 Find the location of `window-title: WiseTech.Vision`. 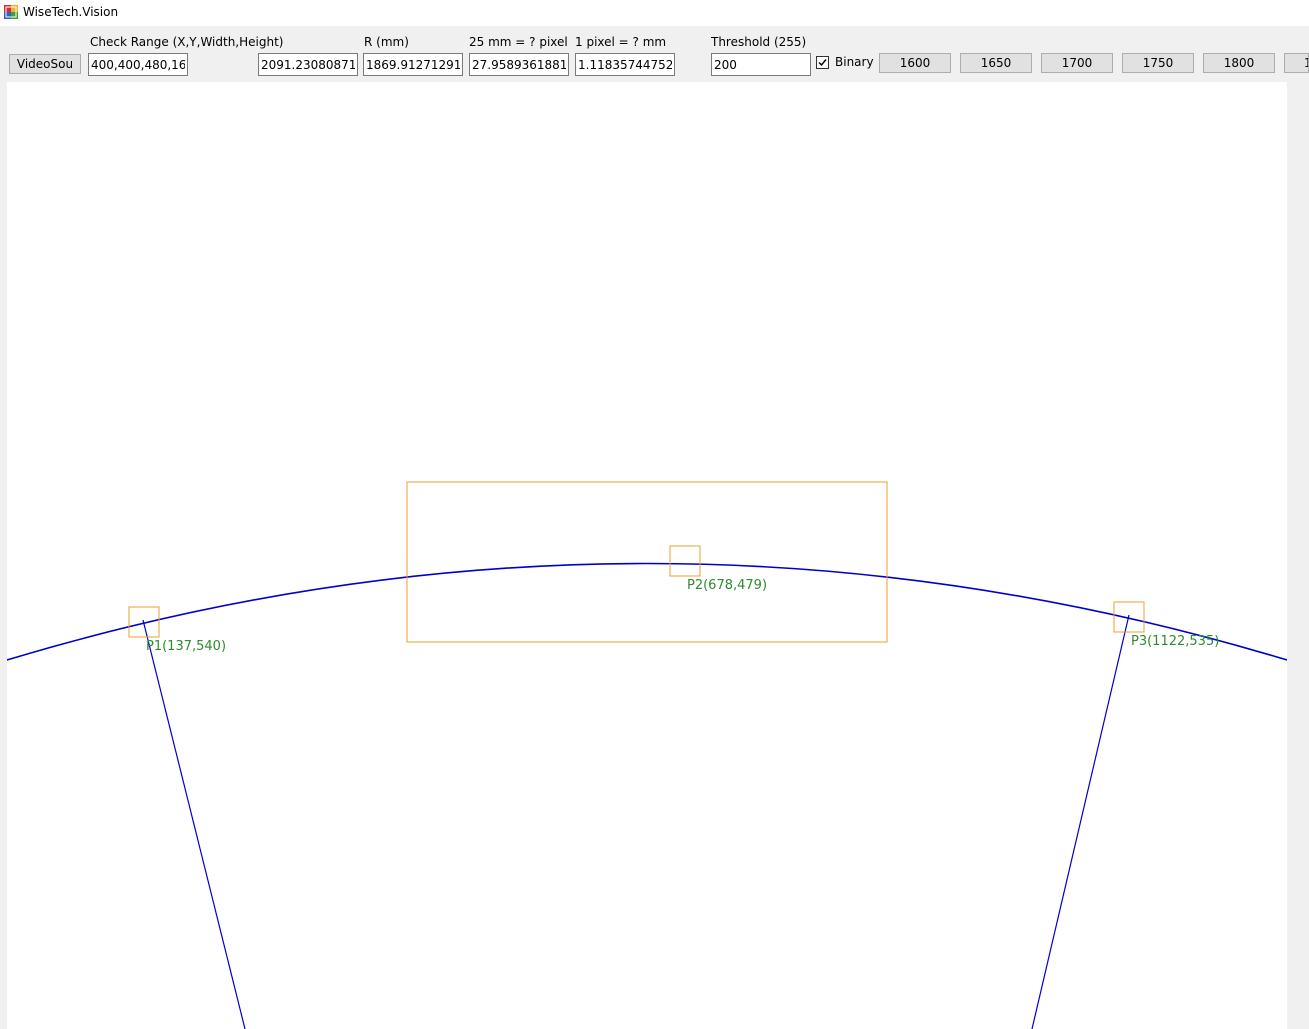

window-title: WiseTech.Vision is located at coordinates (71, 12).